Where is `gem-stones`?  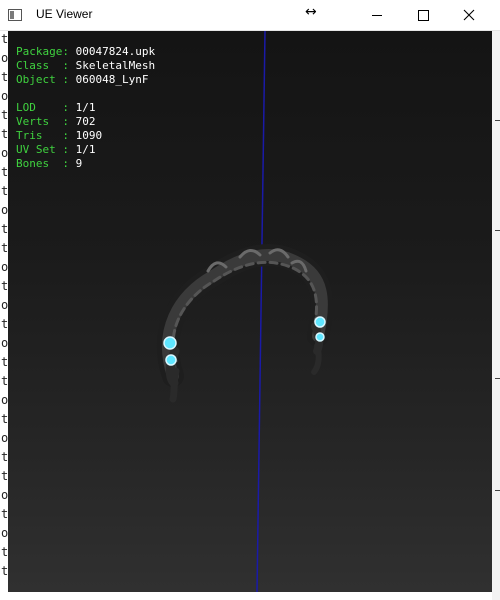 gem-stones is located at coordinates (244, 341).